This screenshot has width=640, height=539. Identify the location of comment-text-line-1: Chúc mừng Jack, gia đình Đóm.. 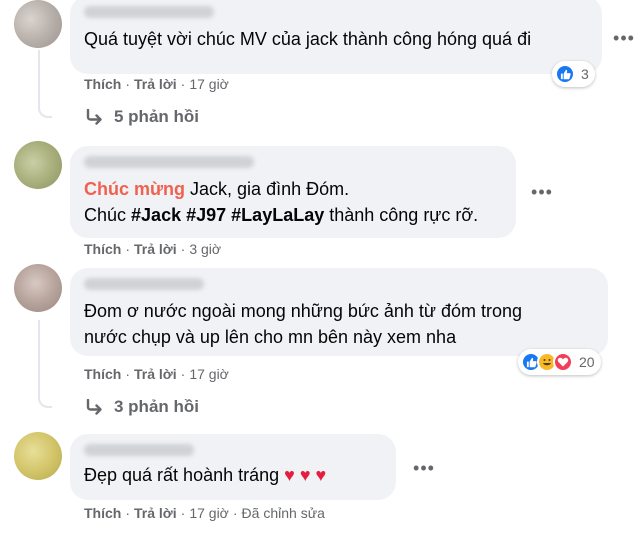
(217, 189).